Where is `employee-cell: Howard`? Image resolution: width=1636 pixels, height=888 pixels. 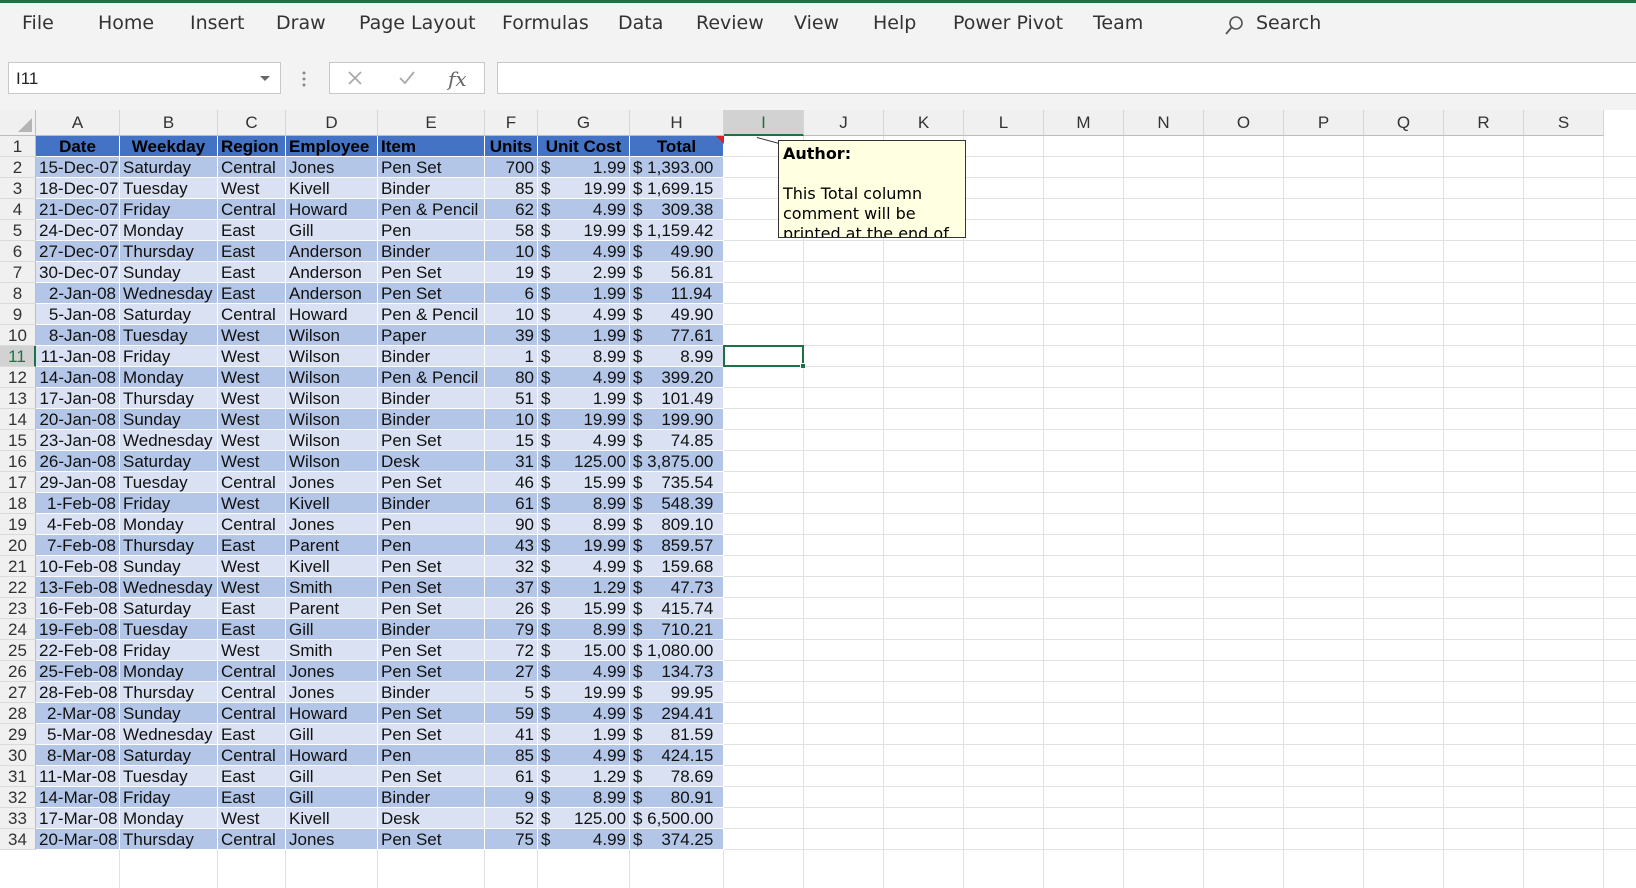
employee-cell: Howard is located at coordinates (332, 209).